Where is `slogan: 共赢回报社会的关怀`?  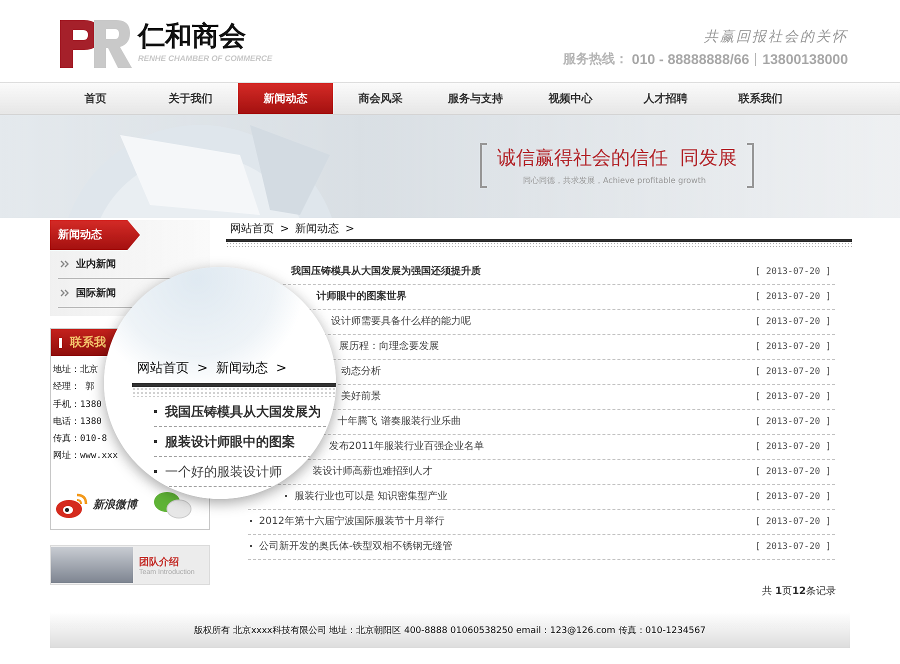
slogan: 共赢回报社会的关怀 is located at coordinates (776, 37).